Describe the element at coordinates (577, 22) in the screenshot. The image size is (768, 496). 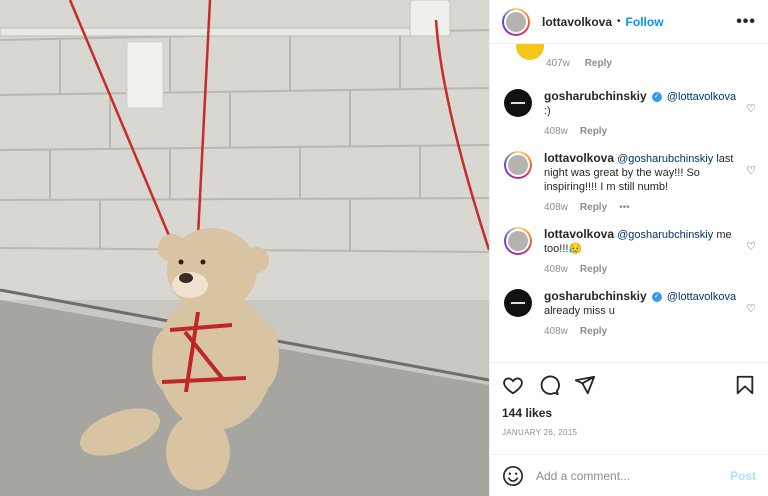
I see `author-username: lottavolkova` at that location.